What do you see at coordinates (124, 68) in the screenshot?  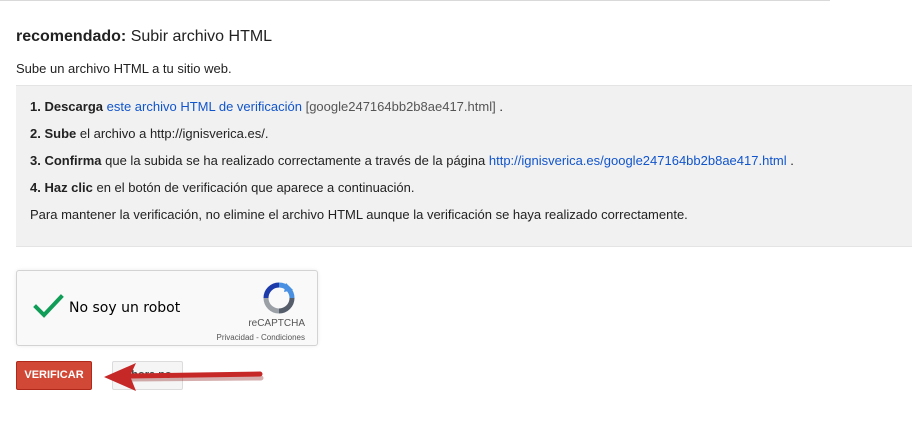 I see `method-intro: Sube un archivo HTML a tu sitio web.` at bounding box center [124, 68].